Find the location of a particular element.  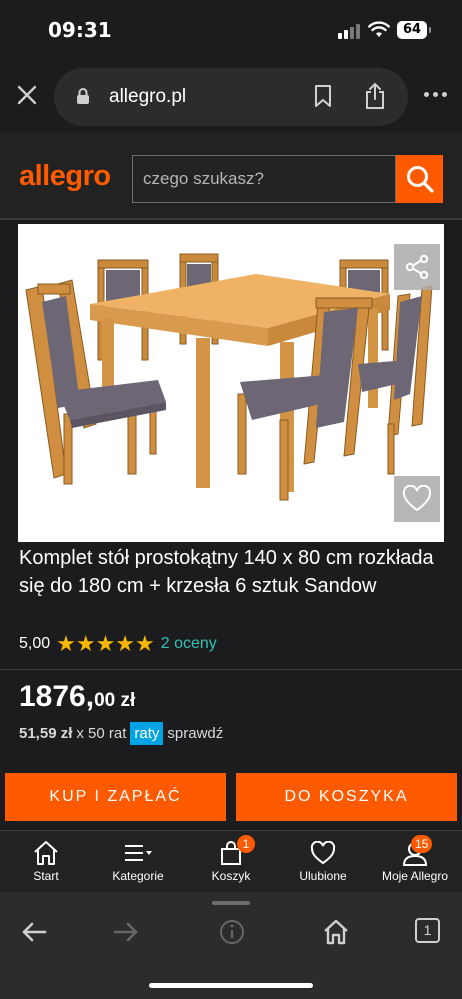

reviews-link: 2 oceny is located at coordinates (189, 644).